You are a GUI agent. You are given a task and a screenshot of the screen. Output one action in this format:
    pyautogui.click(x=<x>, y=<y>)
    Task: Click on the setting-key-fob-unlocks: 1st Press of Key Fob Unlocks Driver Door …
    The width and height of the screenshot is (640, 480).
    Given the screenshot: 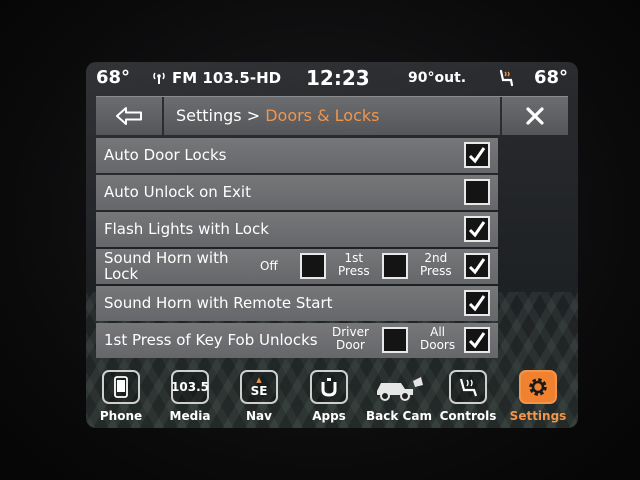 What is the action you would take?
    pyautogui.click(x=297, y=340)
    